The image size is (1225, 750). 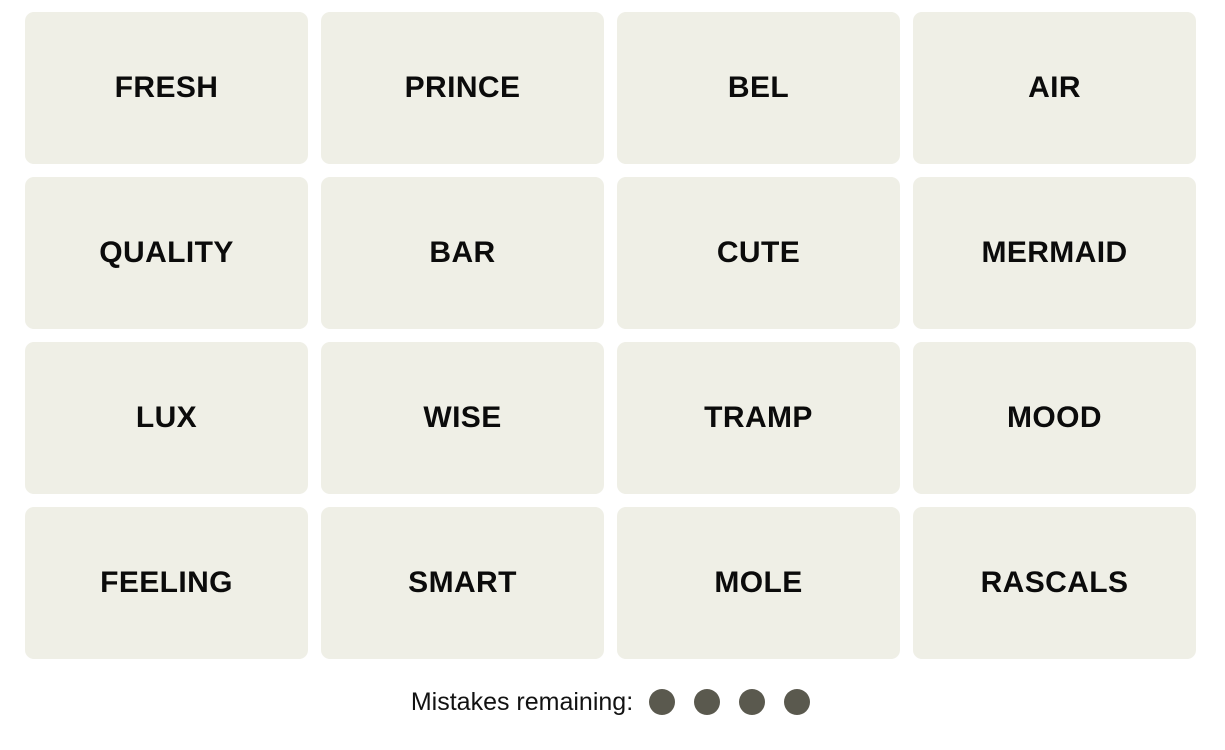 I want to click on word-tile: FRESH, so click(x=166, y=88).